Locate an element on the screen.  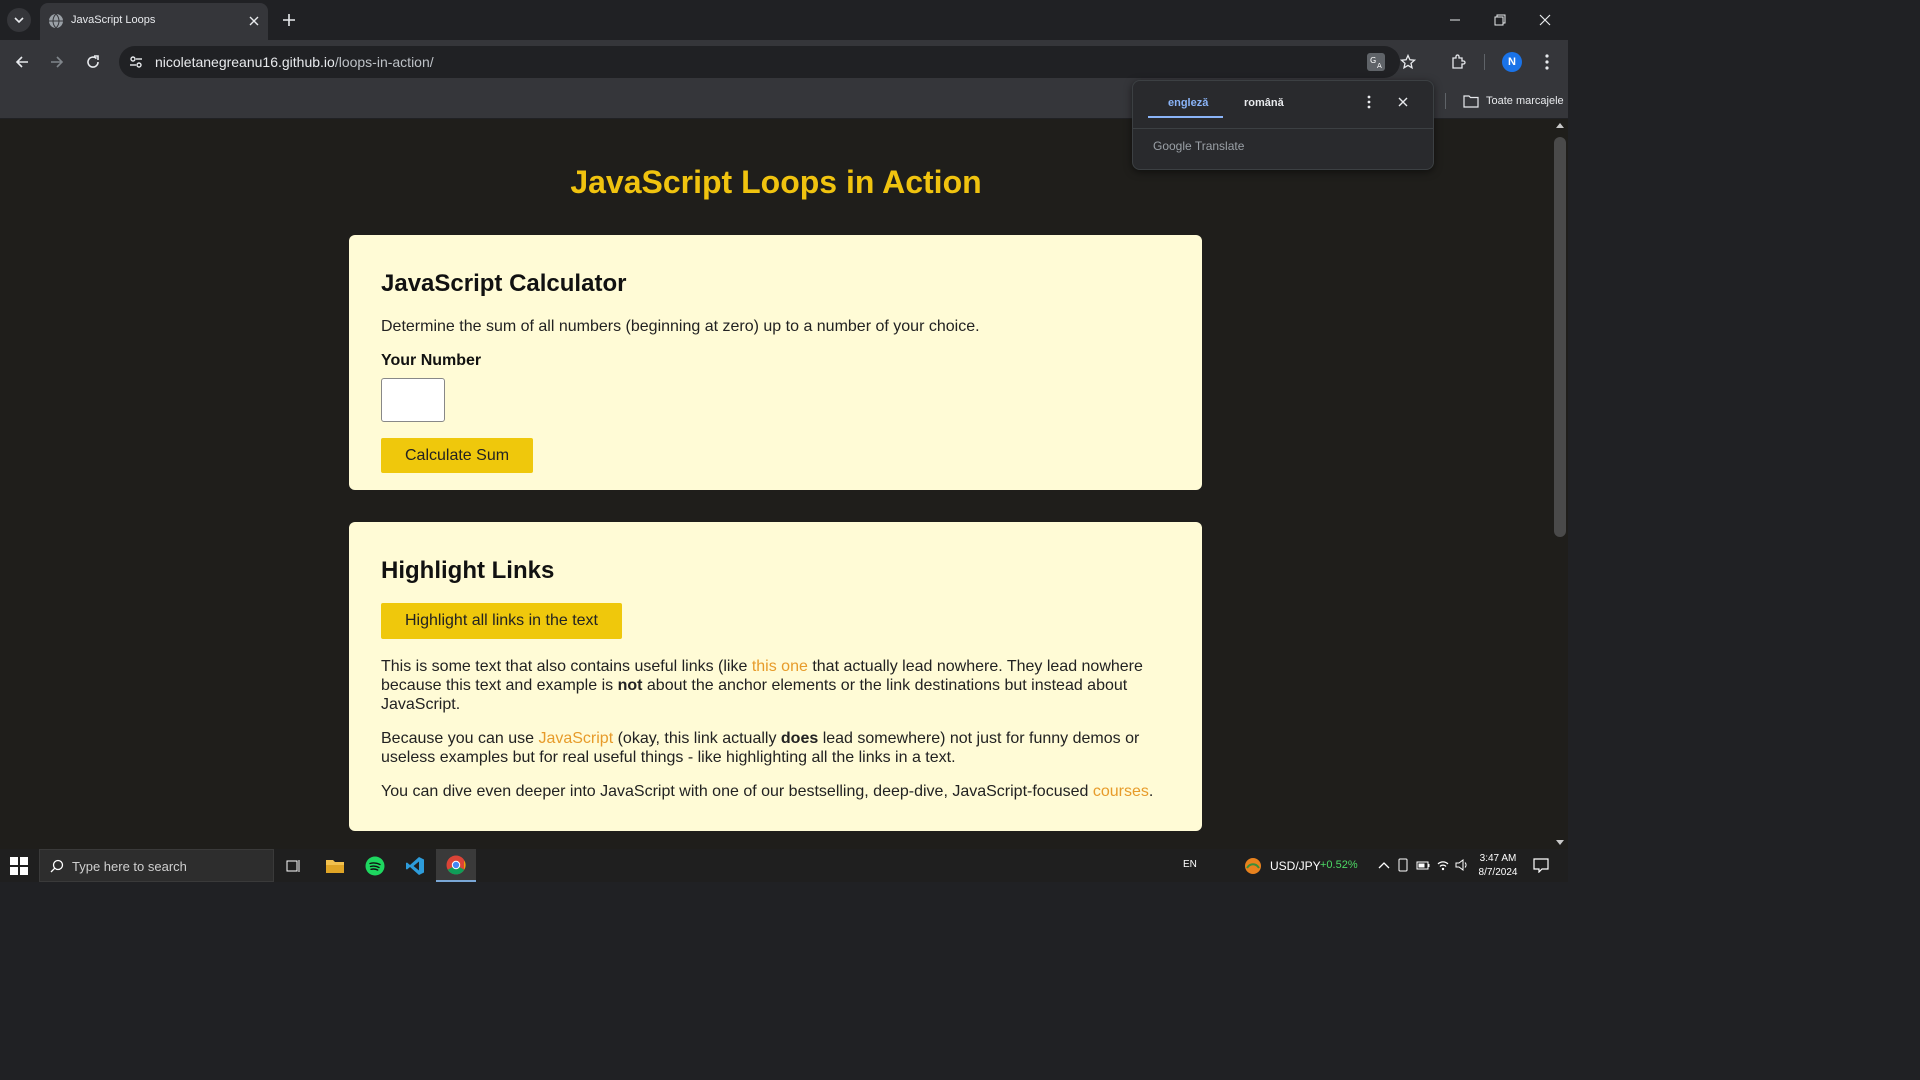
arrow-left-icon is located at coordinates (21, 62).